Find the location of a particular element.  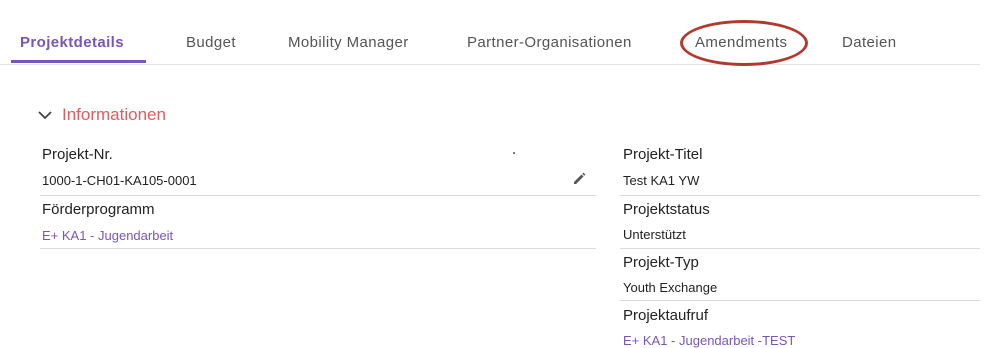

section-title: Informationen is located at coordinates (114, 114).